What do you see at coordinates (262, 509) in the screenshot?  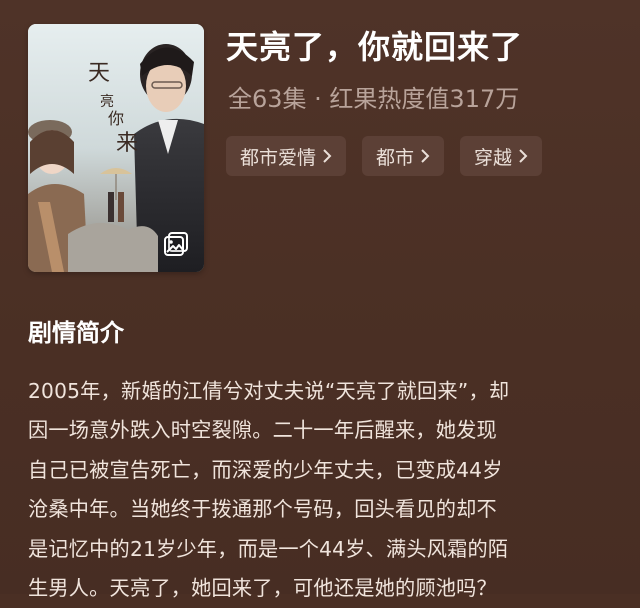 I see `summary-line: 沧桑中年。当她终于拨通那个号码，回头看见的却不` at bounding box center [262, 509].